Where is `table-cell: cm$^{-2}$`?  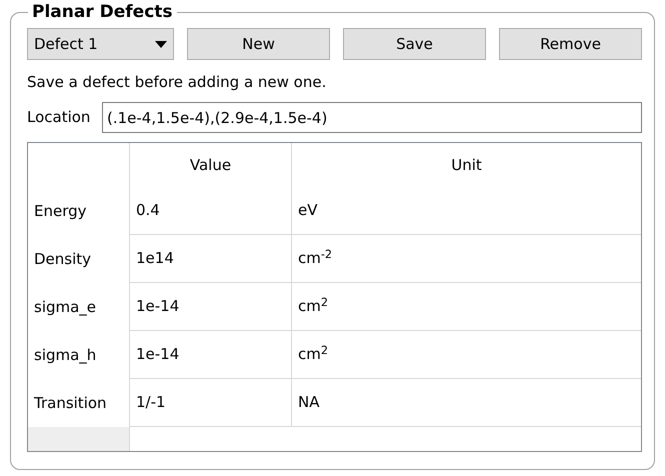
table-cell: cm$^{-2}$ is located at coordinates (466, 259).